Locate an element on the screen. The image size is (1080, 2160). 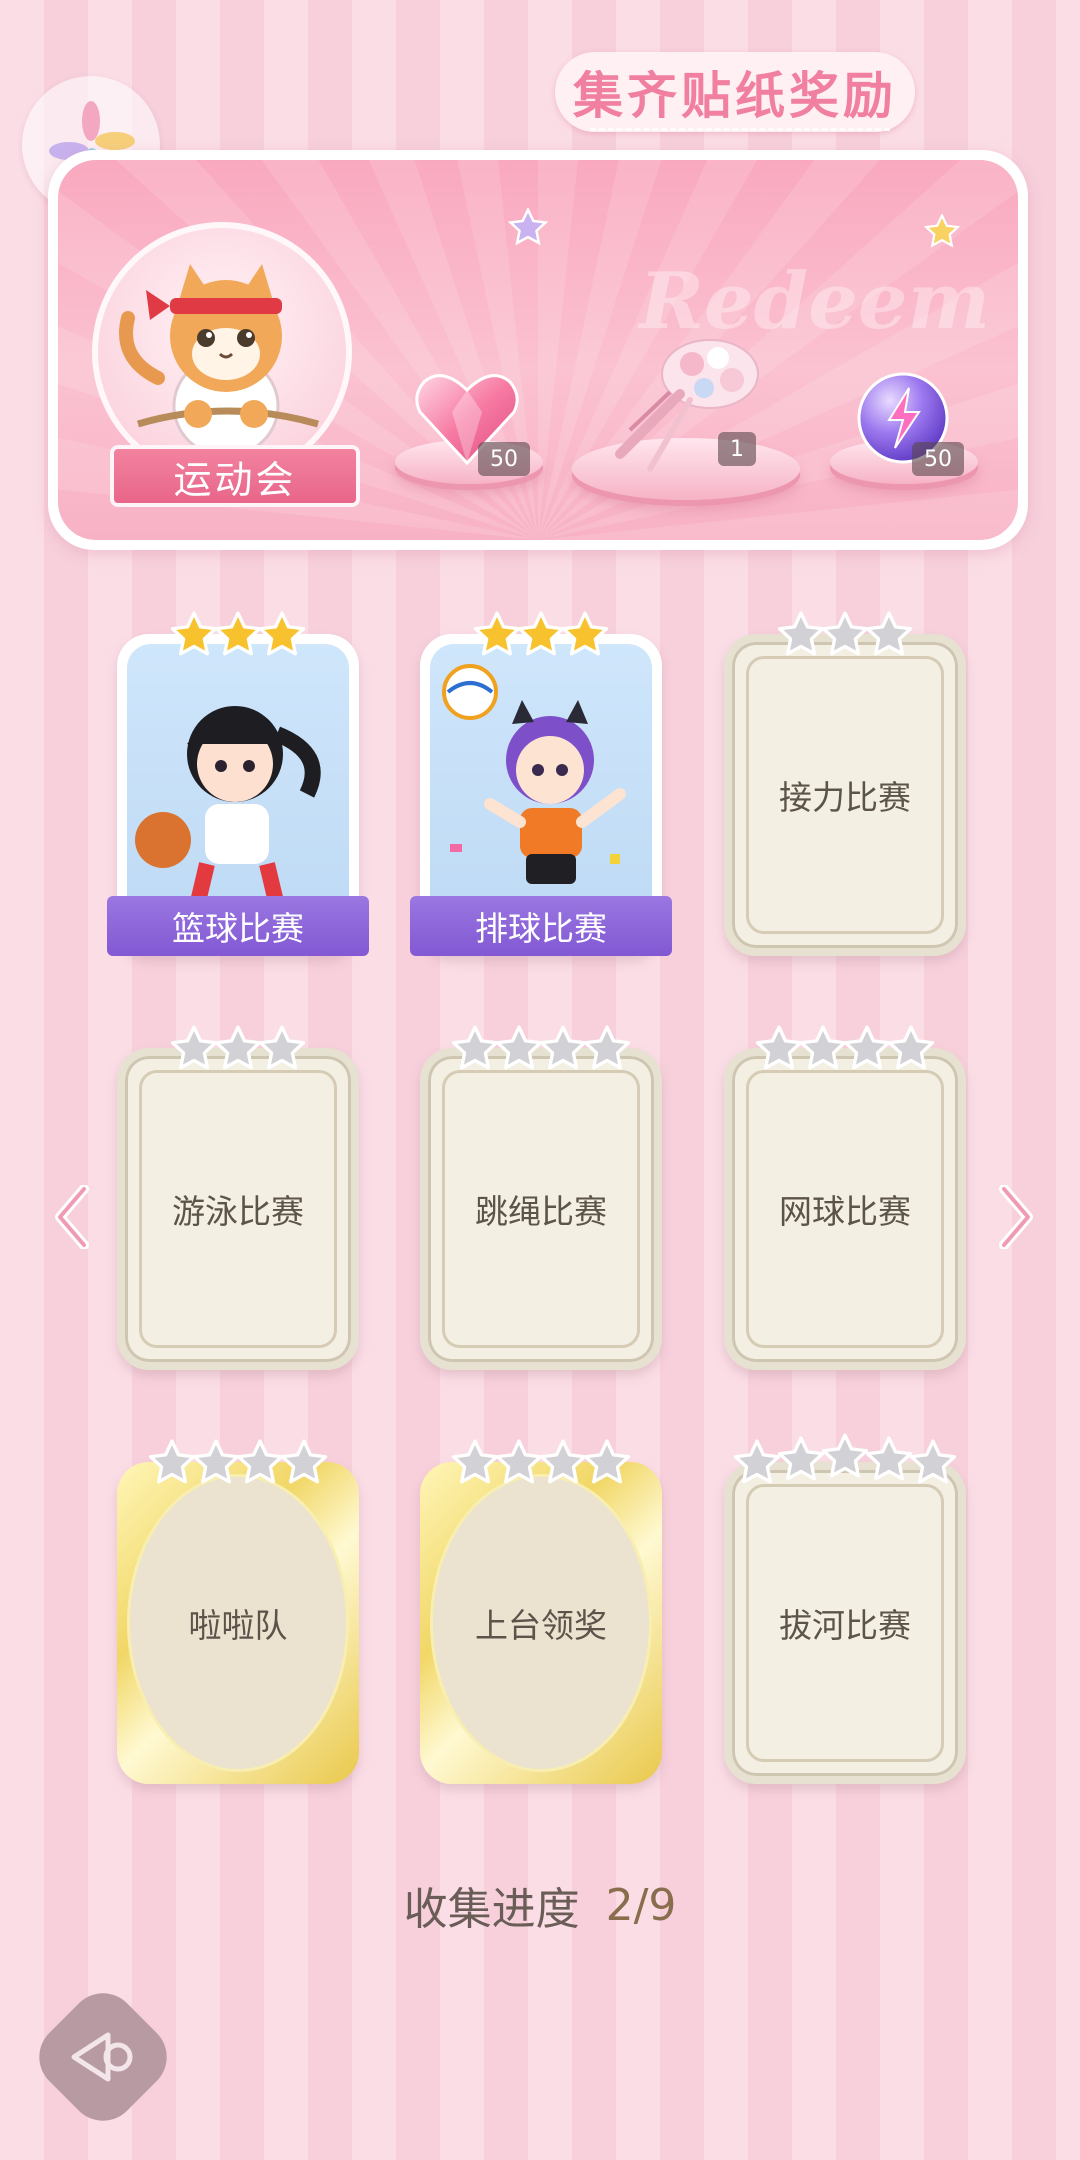
sticker-card: 篮球比赛 is located at coordinates (238, 783).